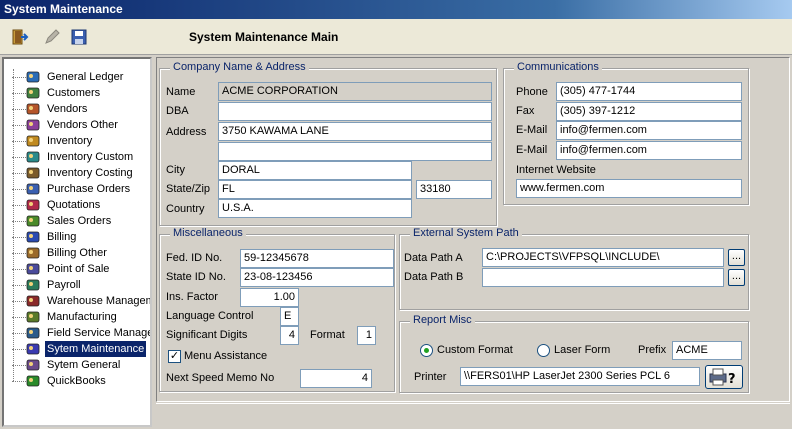 This screenshot has width=792, height=429. I want to click on tree-item: Inventory, so click(77, 141).